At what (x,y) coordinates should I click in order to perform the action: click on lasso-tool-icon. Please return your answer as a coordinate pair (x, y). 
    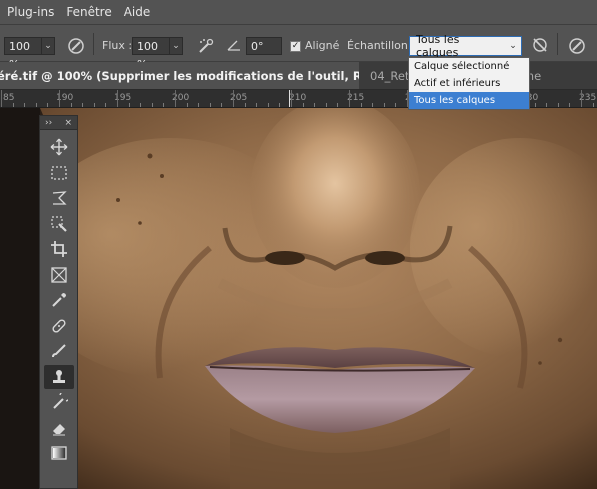
    Looking at the image, I should click on (59, 198).